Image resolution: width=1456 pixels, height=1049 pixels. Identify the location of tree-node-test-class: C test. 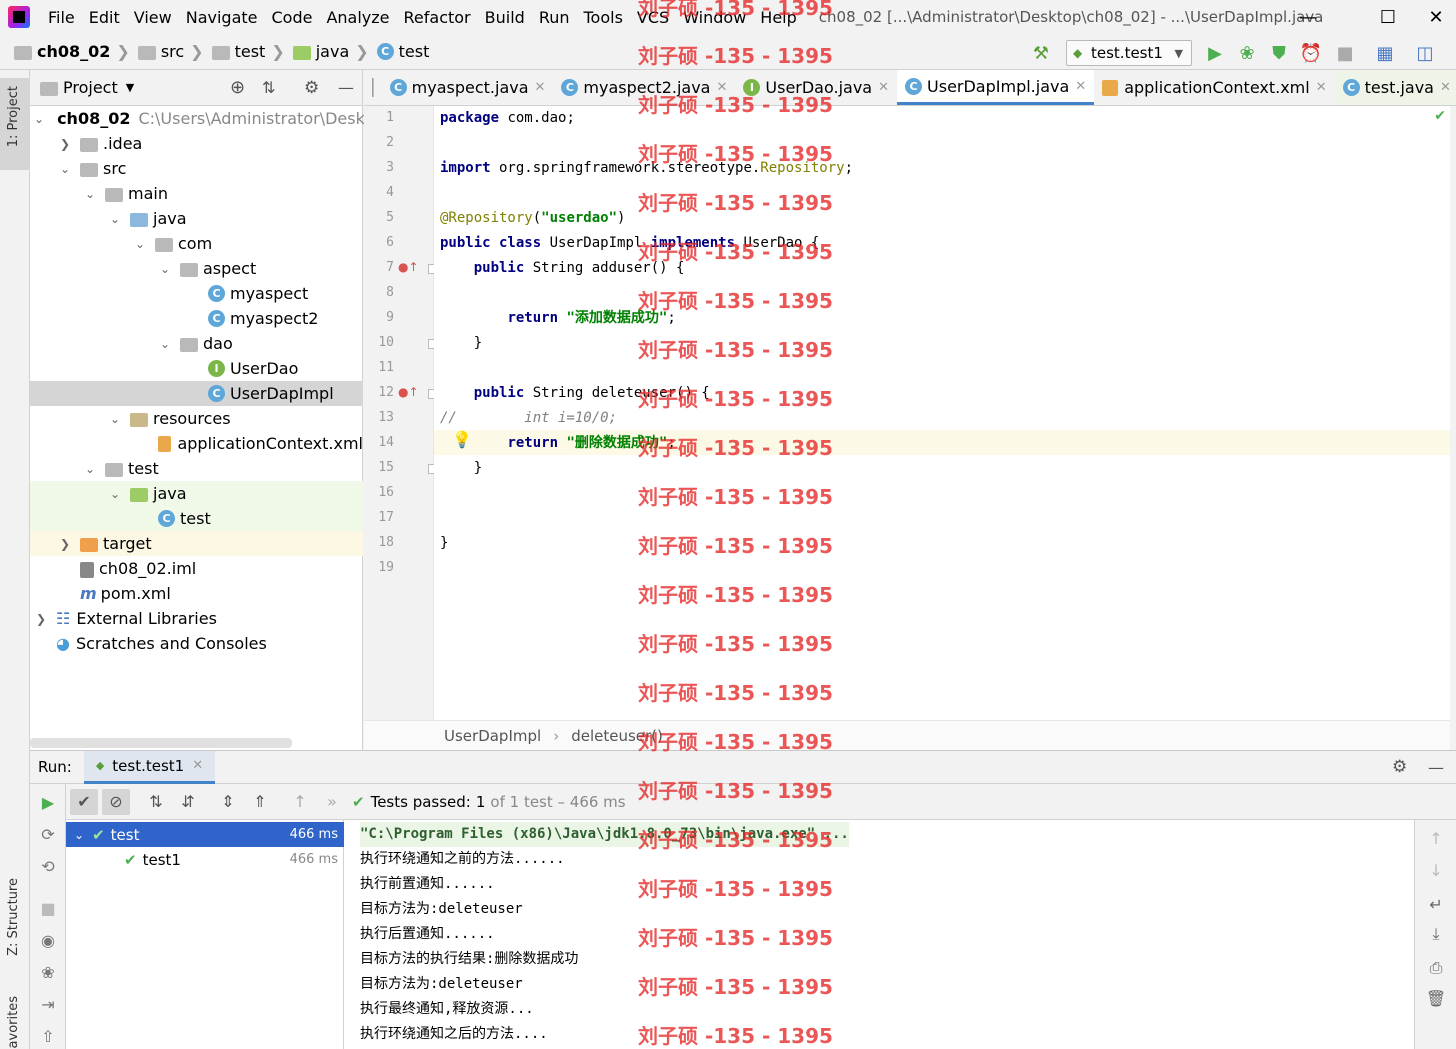
(196, 518).